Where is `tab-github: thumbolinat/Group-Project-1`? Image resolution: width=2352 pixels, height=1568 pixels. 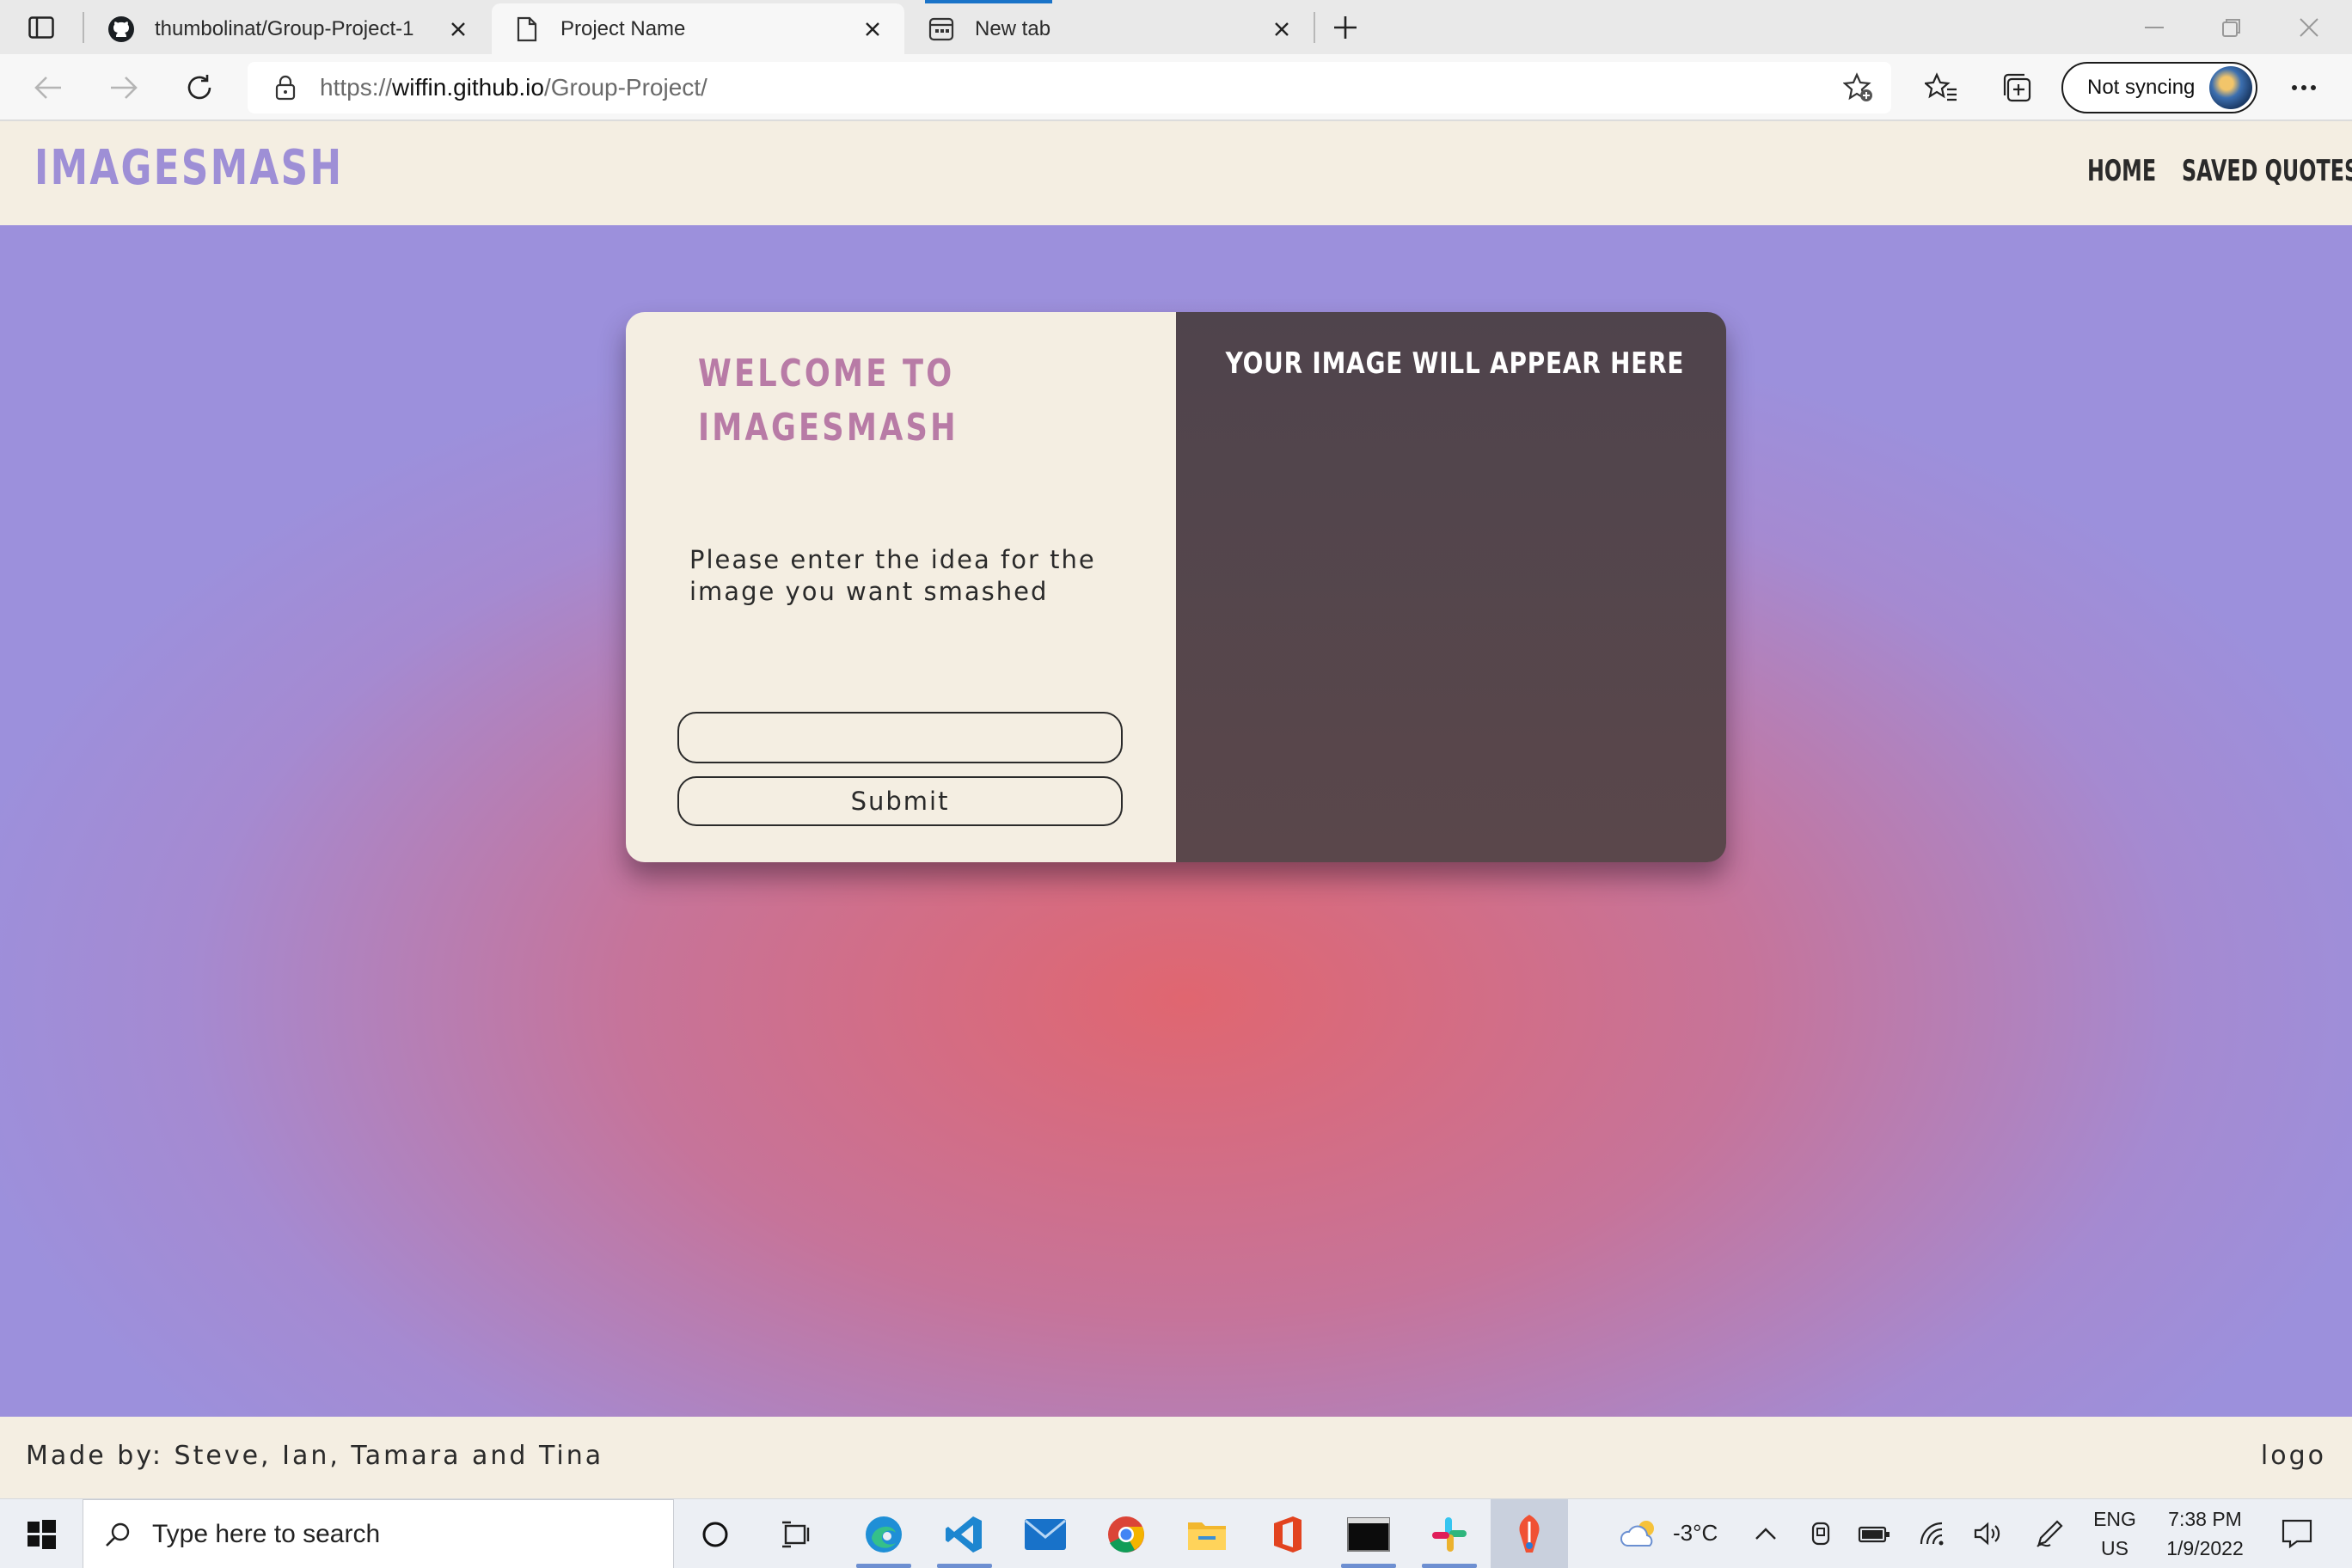
tab-github: thumbolinat/Group-Project-1 is located at coordinates (288, 28).